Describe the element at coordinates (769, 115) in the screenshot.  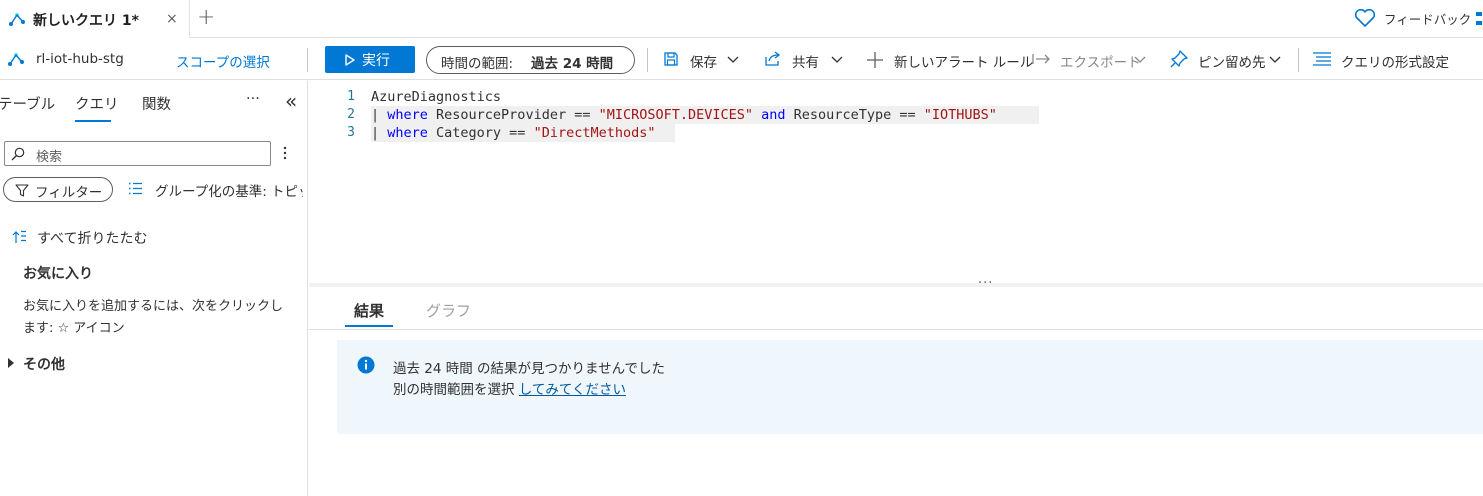
I see `keyword-and: and` at that location.